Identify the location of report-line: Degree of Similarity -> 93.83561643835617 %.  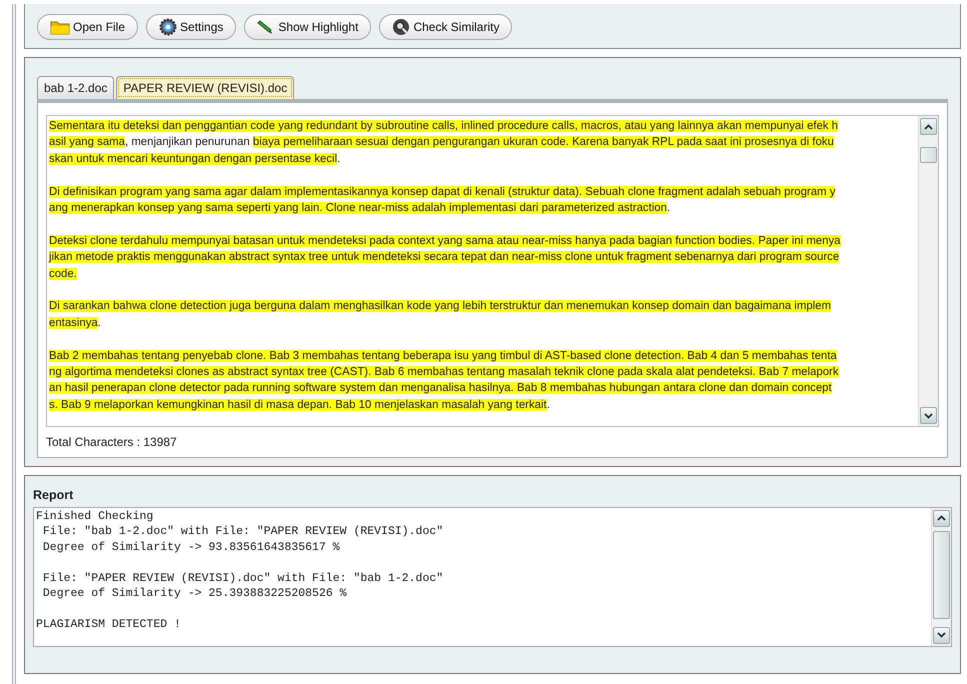
(191, 548).